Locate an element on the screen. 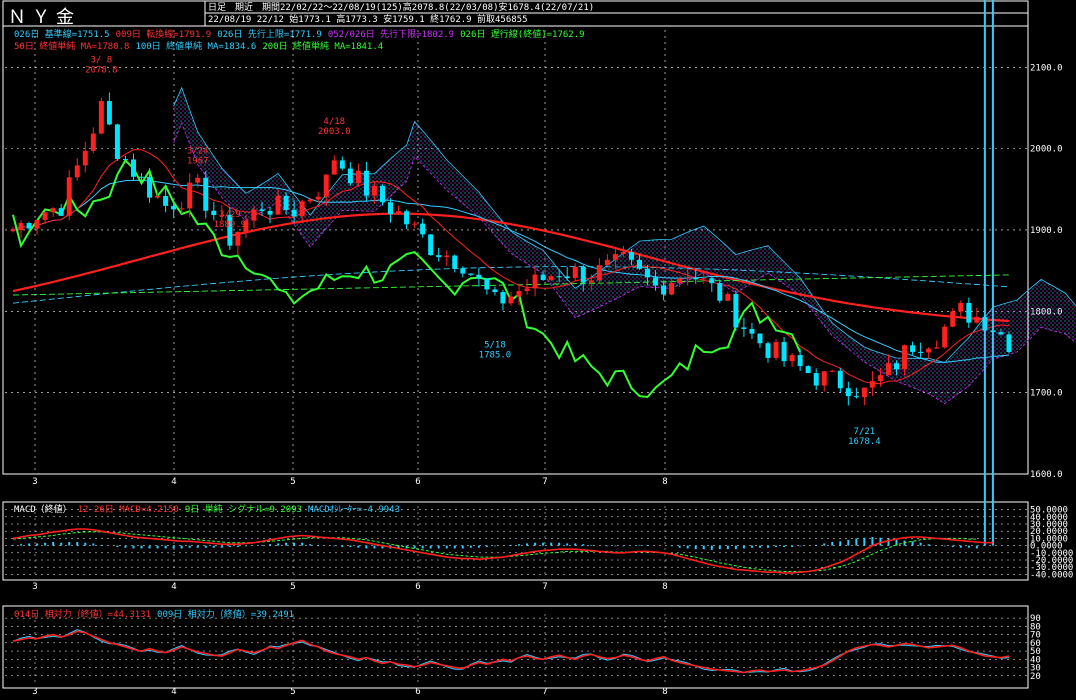 The height and width of the screenshot is (700, 1076). x-tick-label: 5 is located at coordinates (292, 692).